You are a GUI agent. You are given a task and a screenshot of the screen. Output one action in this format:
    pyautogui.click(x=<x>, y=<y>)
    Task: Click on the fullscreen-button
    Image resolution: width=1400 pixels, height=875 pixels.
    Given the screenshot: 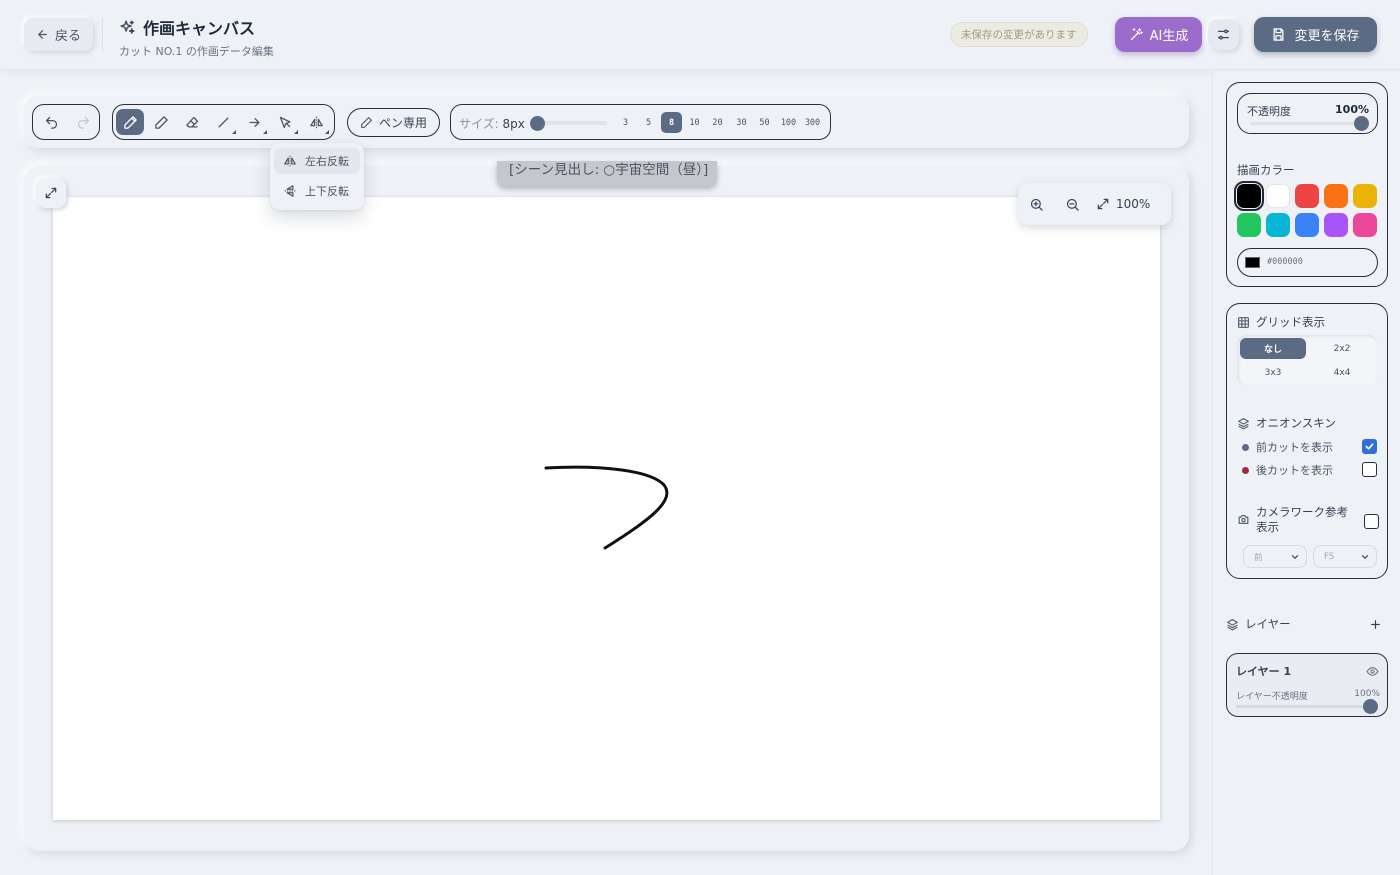 What is the action you would take?
    pyautogui.click(x=51, y=193)
    